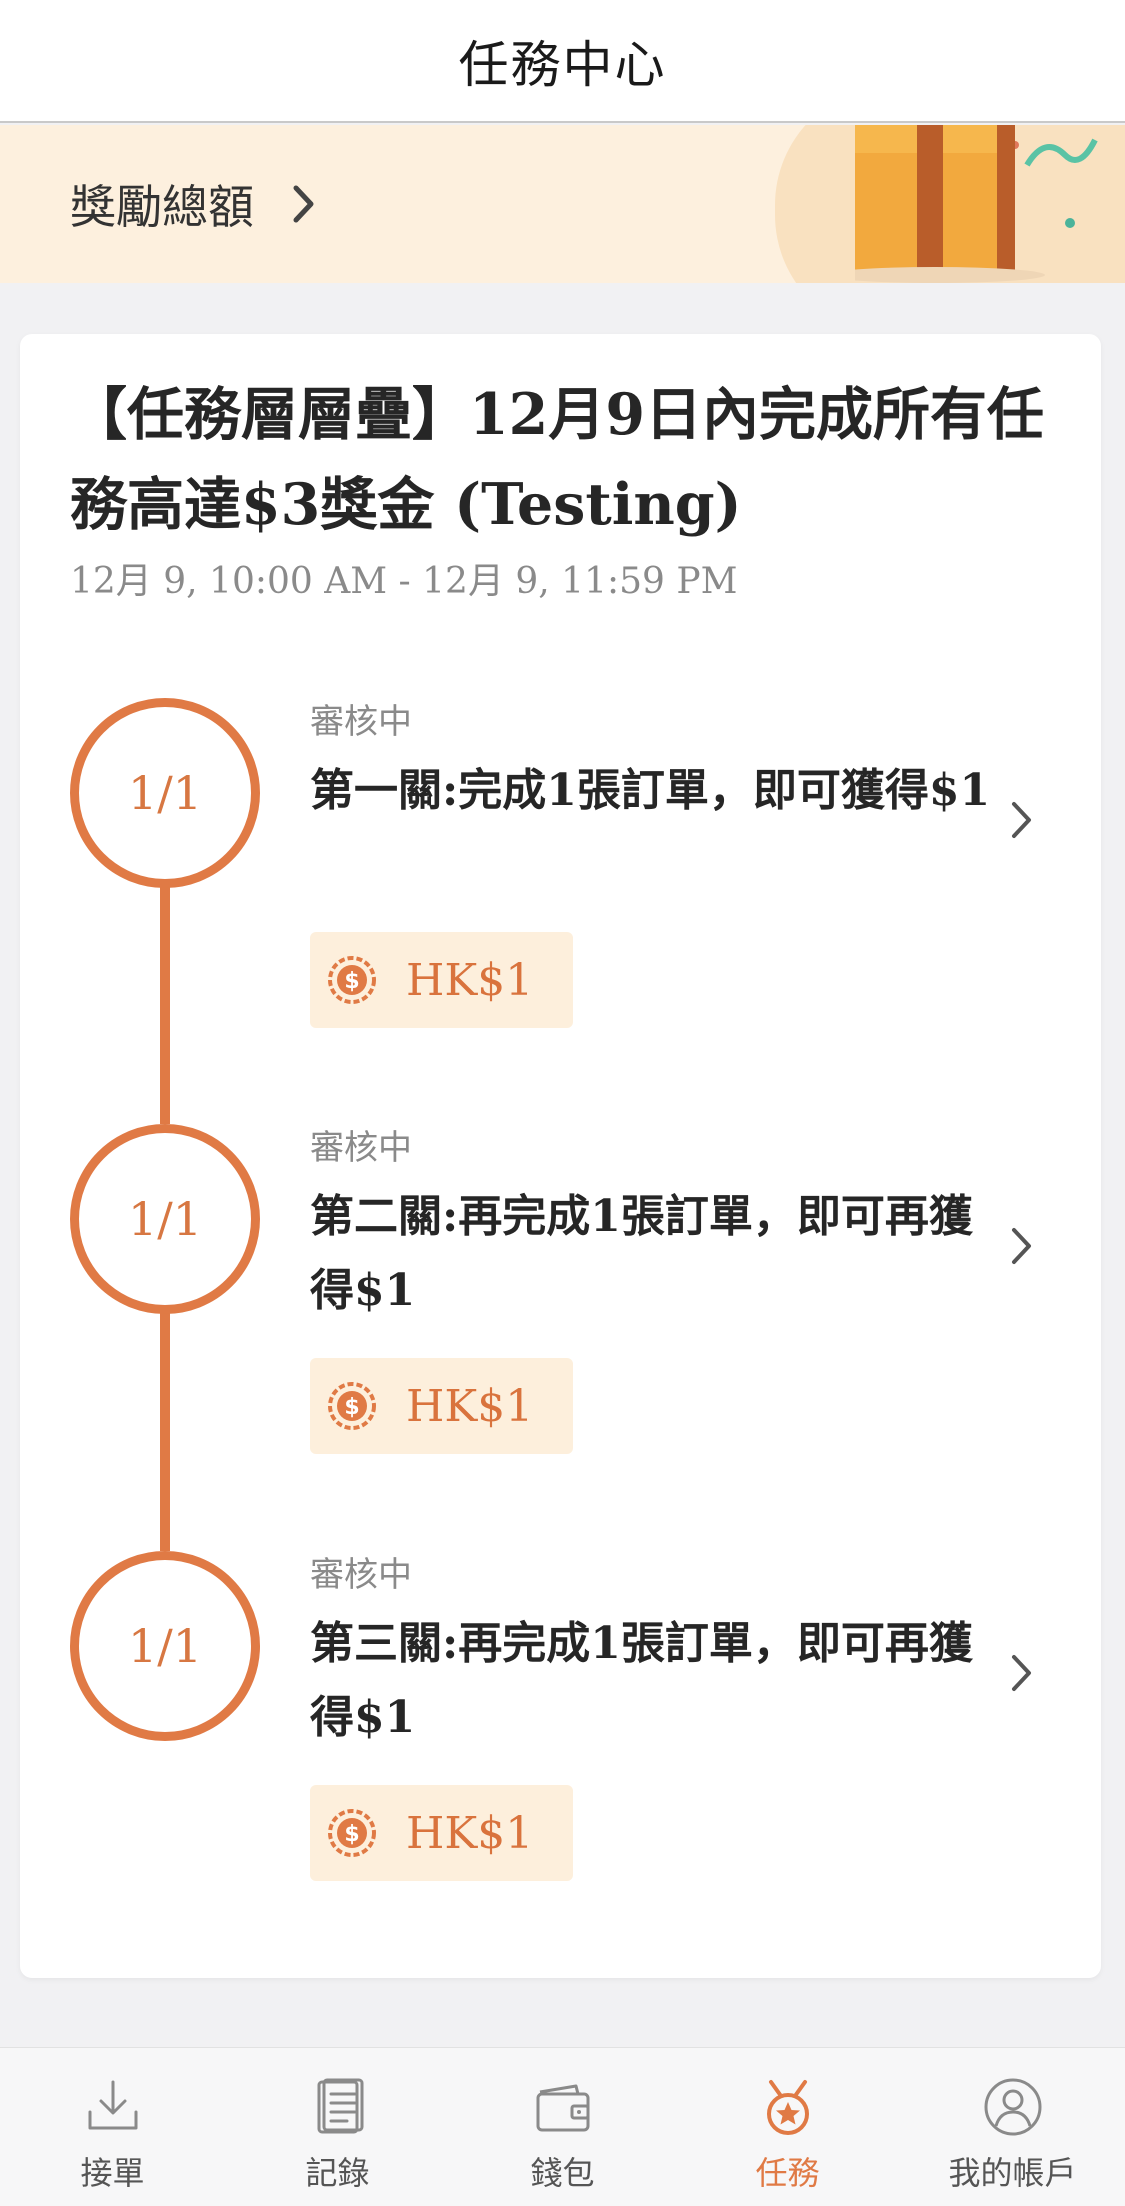 The width and height of the screenshot is (1125, 2206). I want to click on bottom-nav: 接單 記錄 錢包 任務 我的帳戶, so click(562, 2126).